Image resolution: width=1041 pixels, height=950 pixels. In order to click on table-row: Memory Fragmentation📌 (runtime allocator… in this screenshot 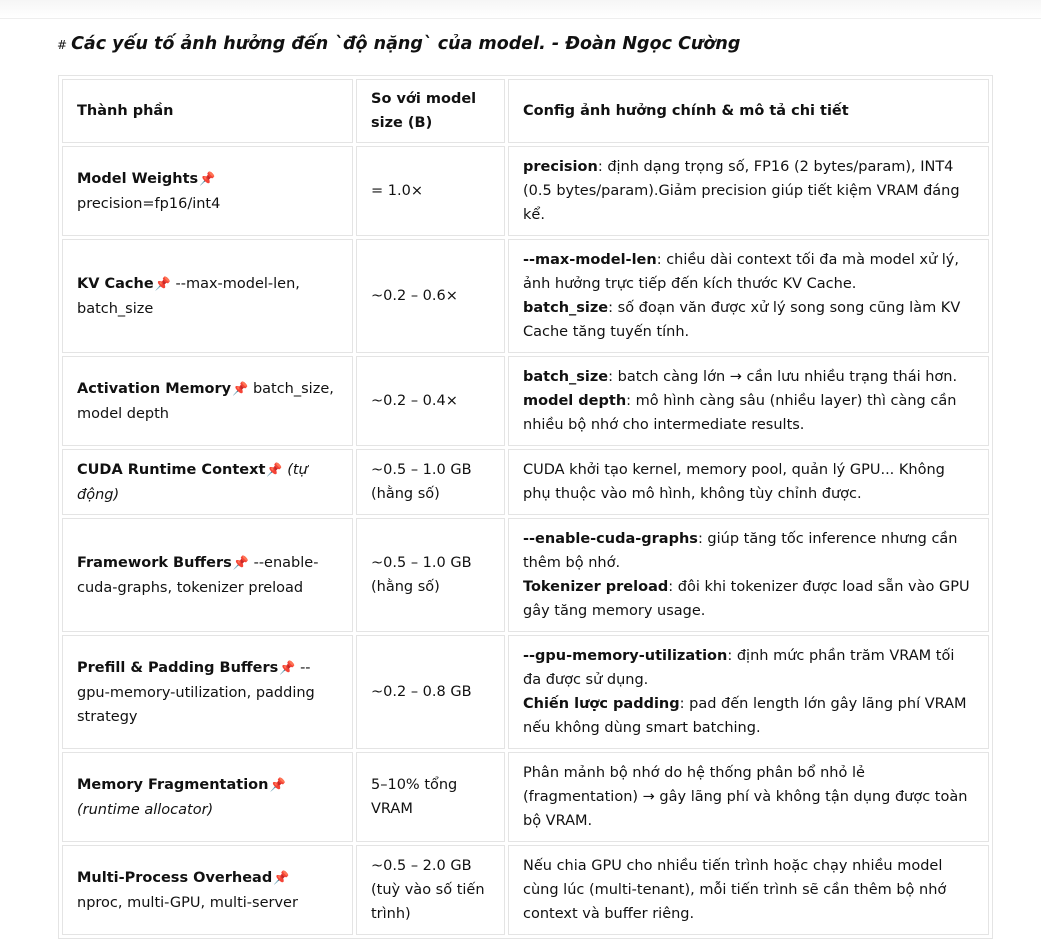, I will do `click(525, 797)`.